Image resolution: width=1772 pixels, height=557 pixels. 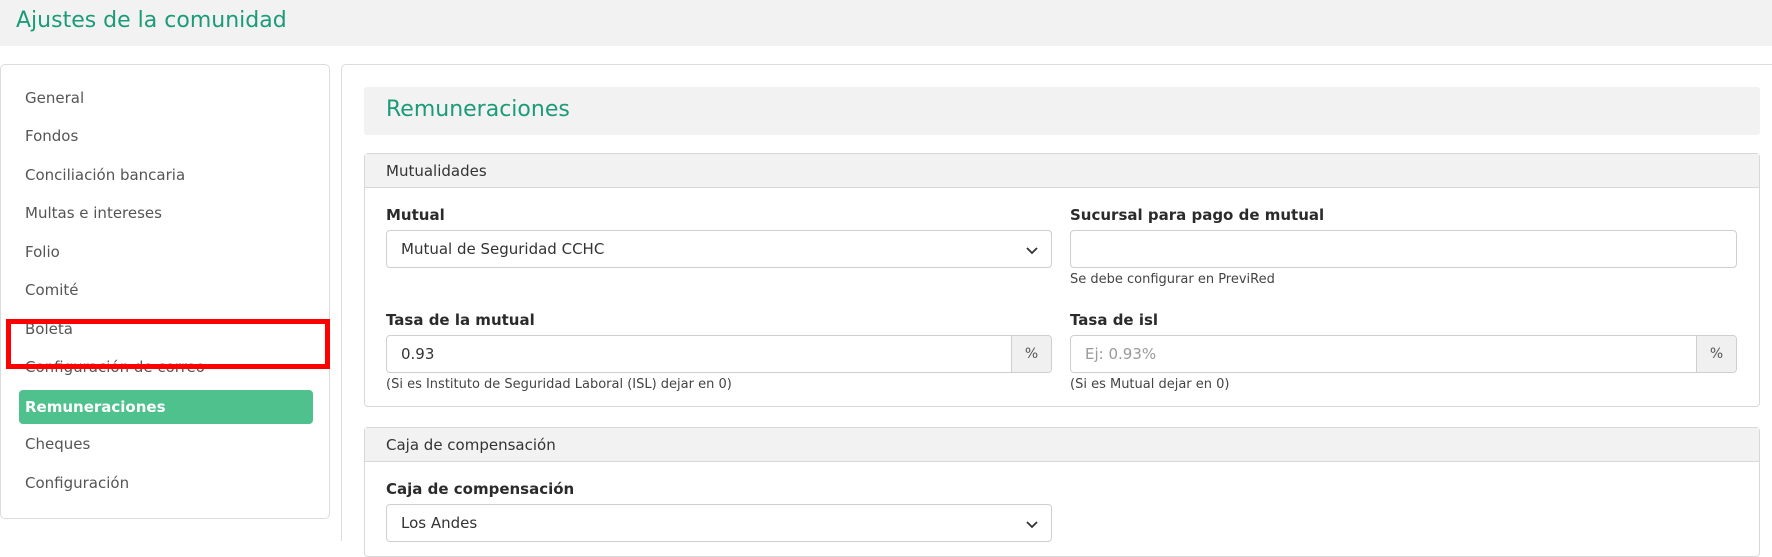 I want to click on mutual-value: Mutual de Seguridad CCHC, so click(x=503, y=249).